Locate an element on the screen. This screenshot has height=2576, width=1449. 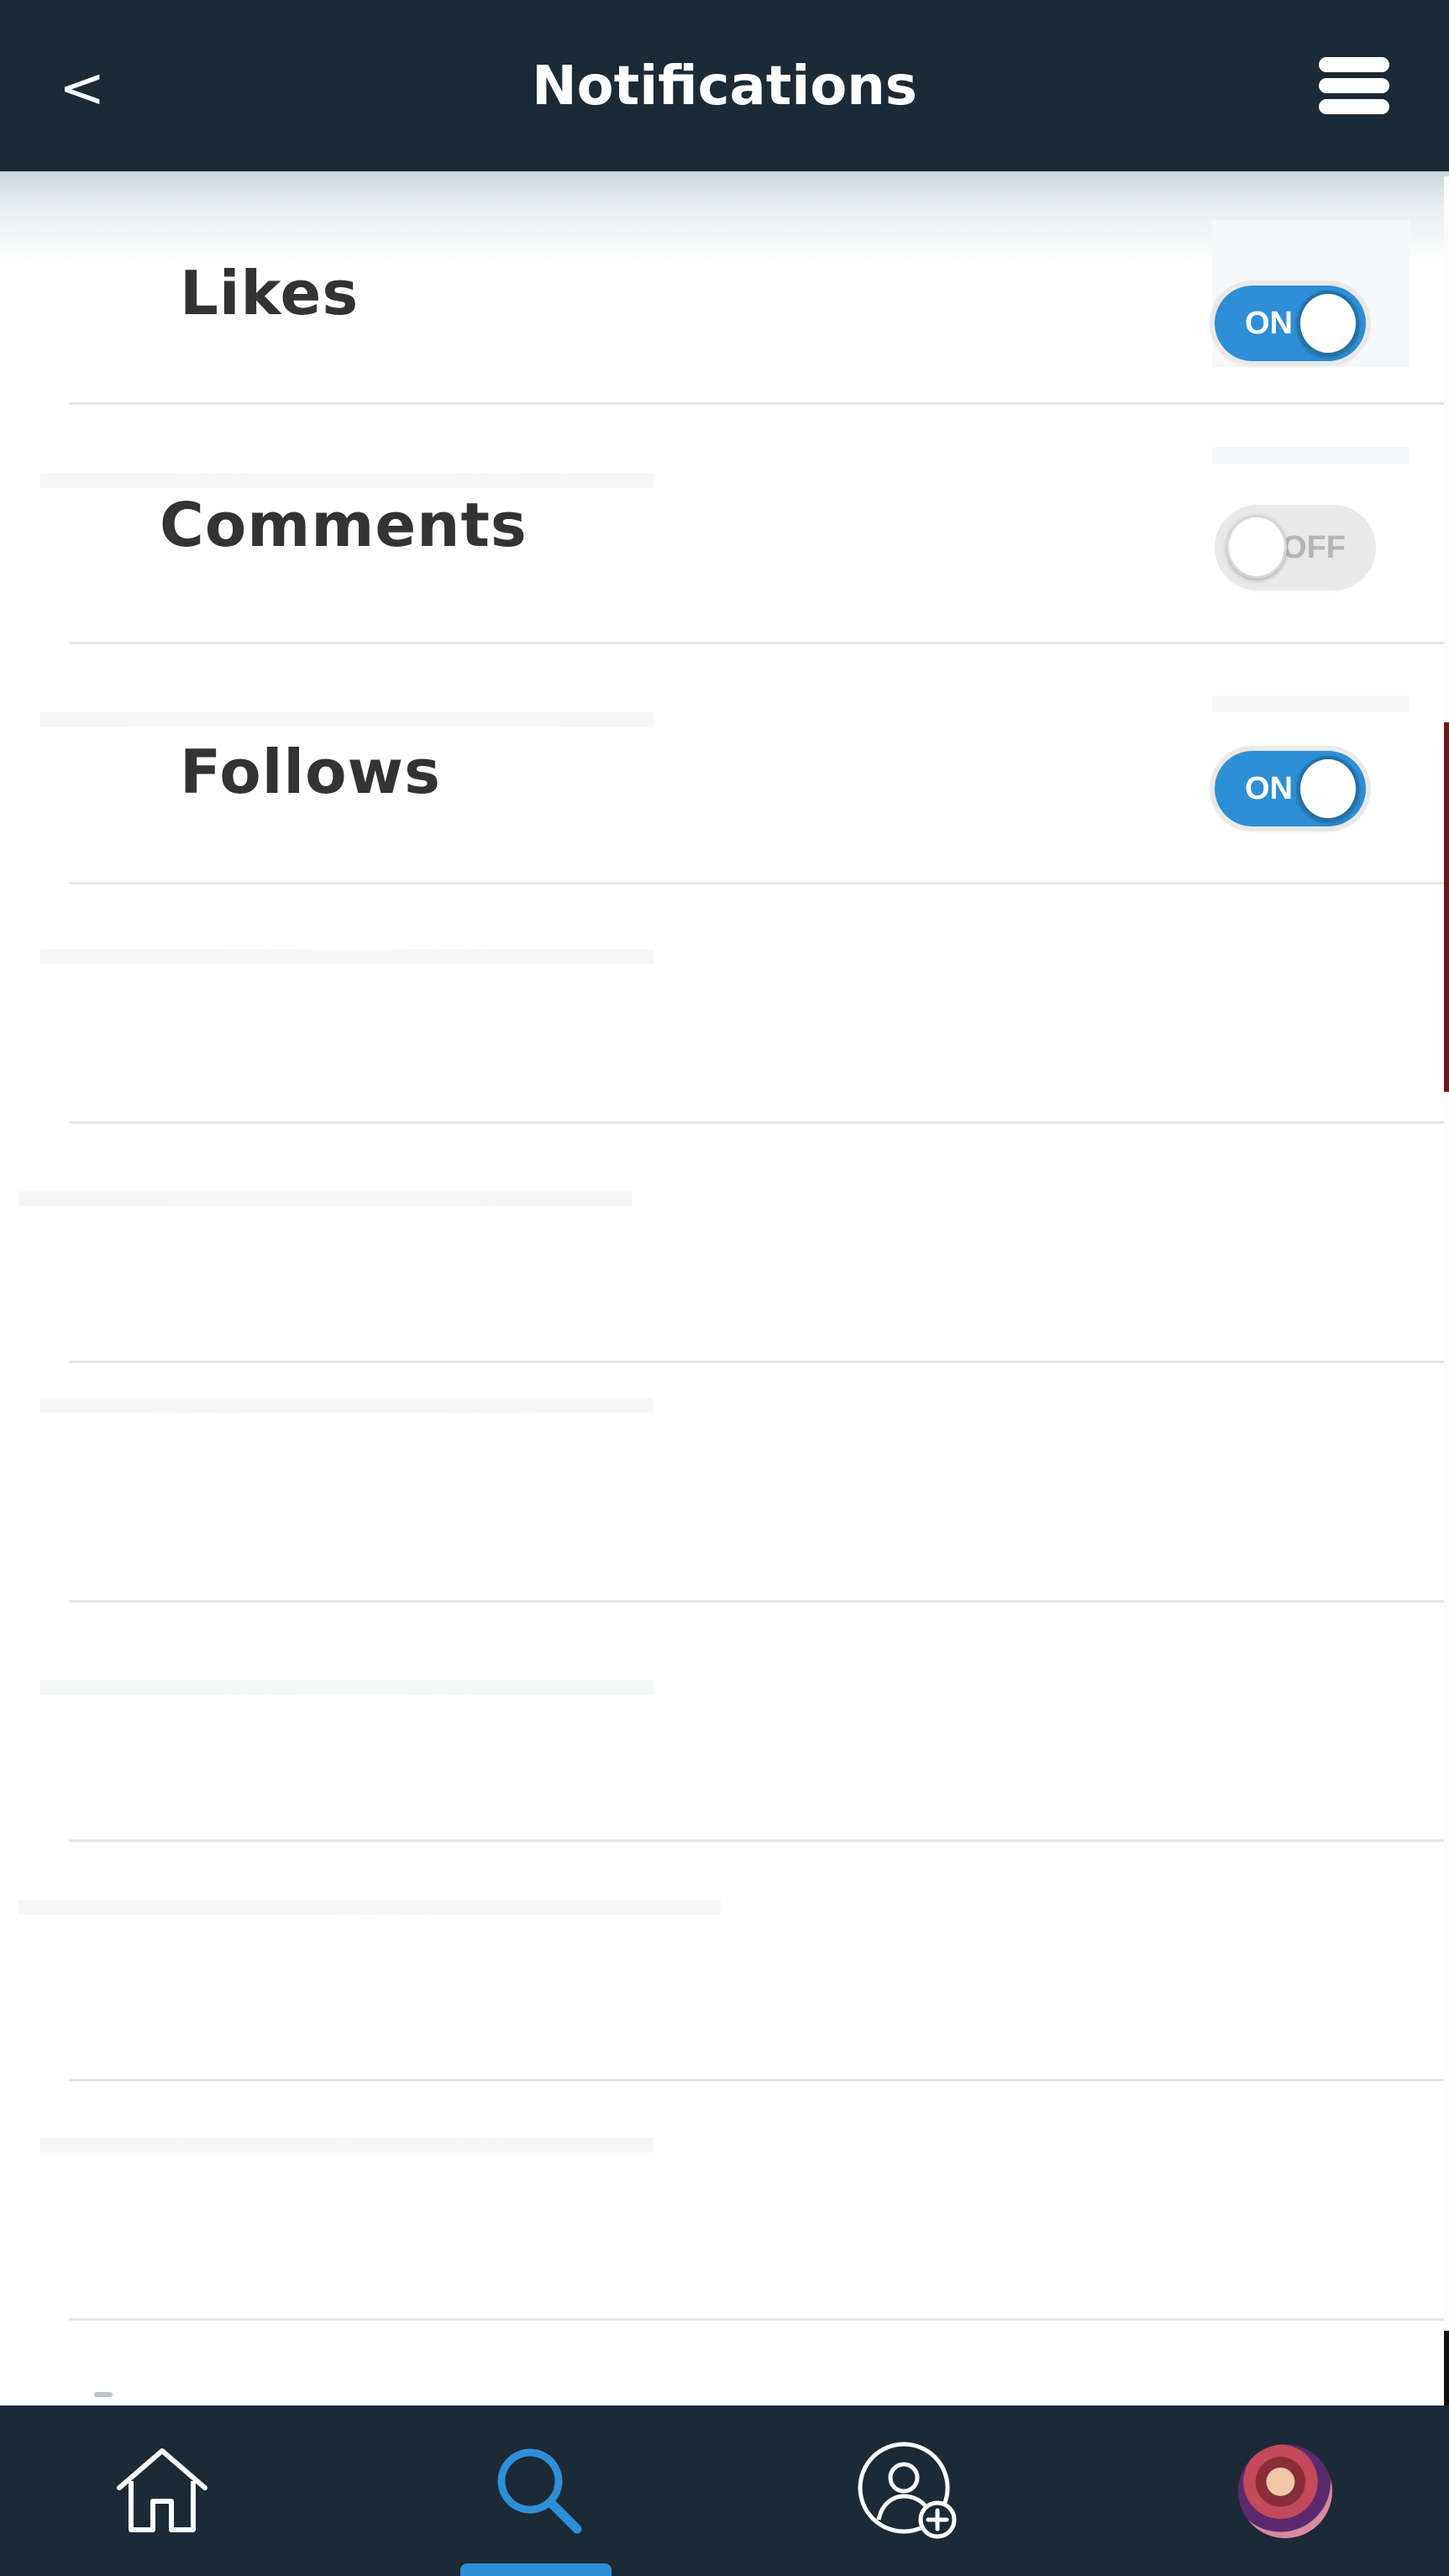
scrollbar-thumb is located at coordinates (1446, 907).